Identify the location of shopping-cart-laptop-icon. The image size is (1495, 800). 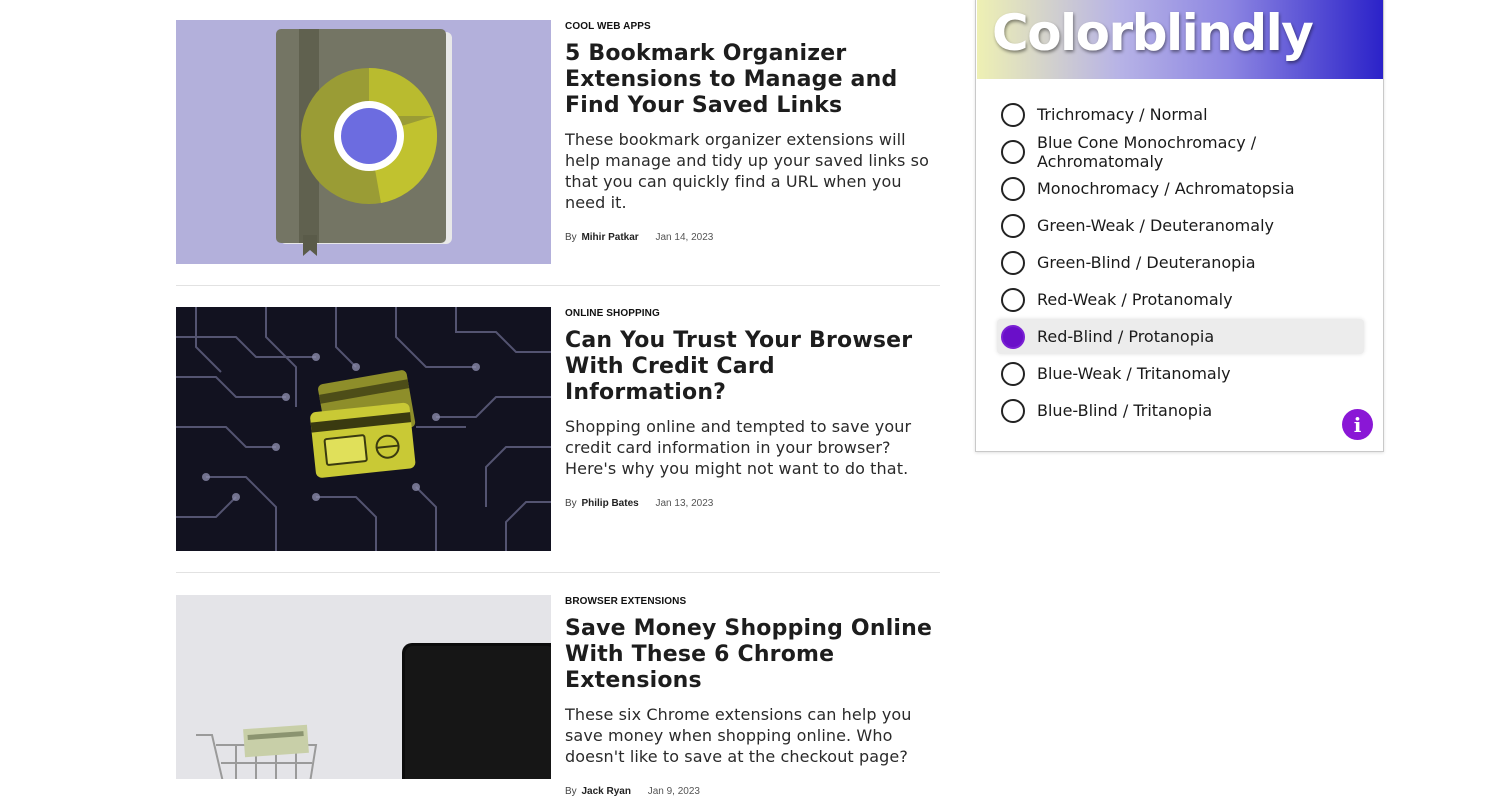
(363, 687).